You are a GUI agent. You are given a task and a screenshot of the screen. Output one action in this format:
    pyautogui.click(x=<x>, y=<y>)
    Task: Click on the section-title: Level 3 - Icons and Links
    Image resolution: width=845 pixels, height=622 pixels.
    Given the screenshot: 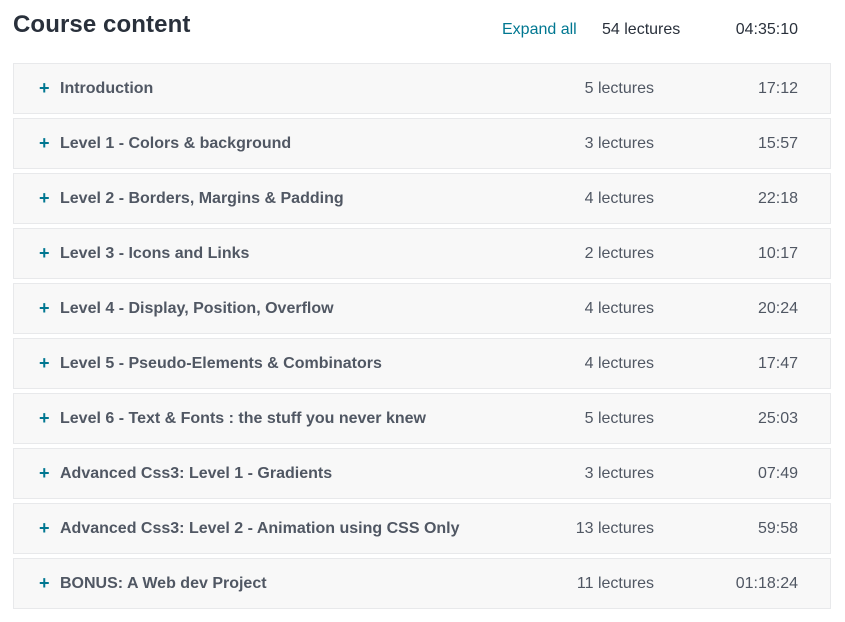 What is the action you would take?
    pyautogui.click(x=155, y=253)
    